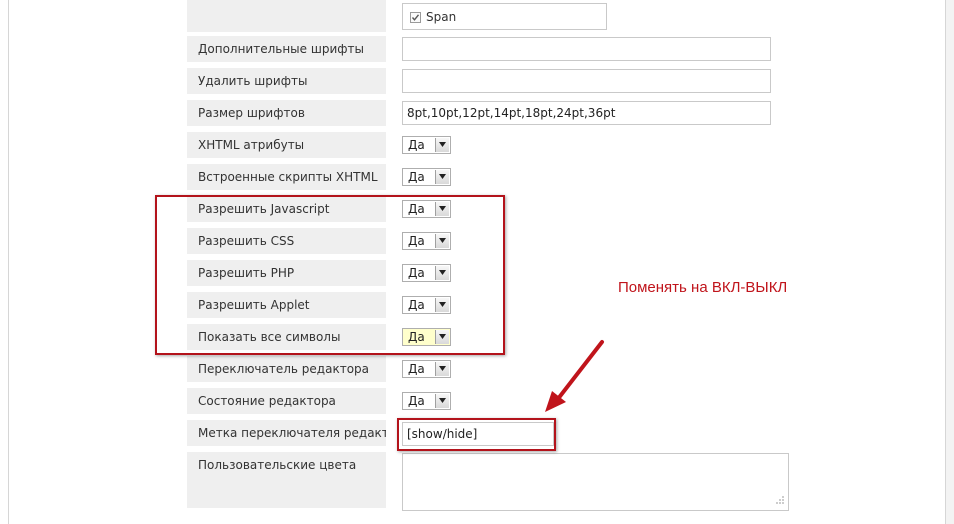 The height and width of the screenshot is (524, 954). Describe the element at coordinates (476, 434) in the screenshot. I see `annotation-input-frame` at that location.